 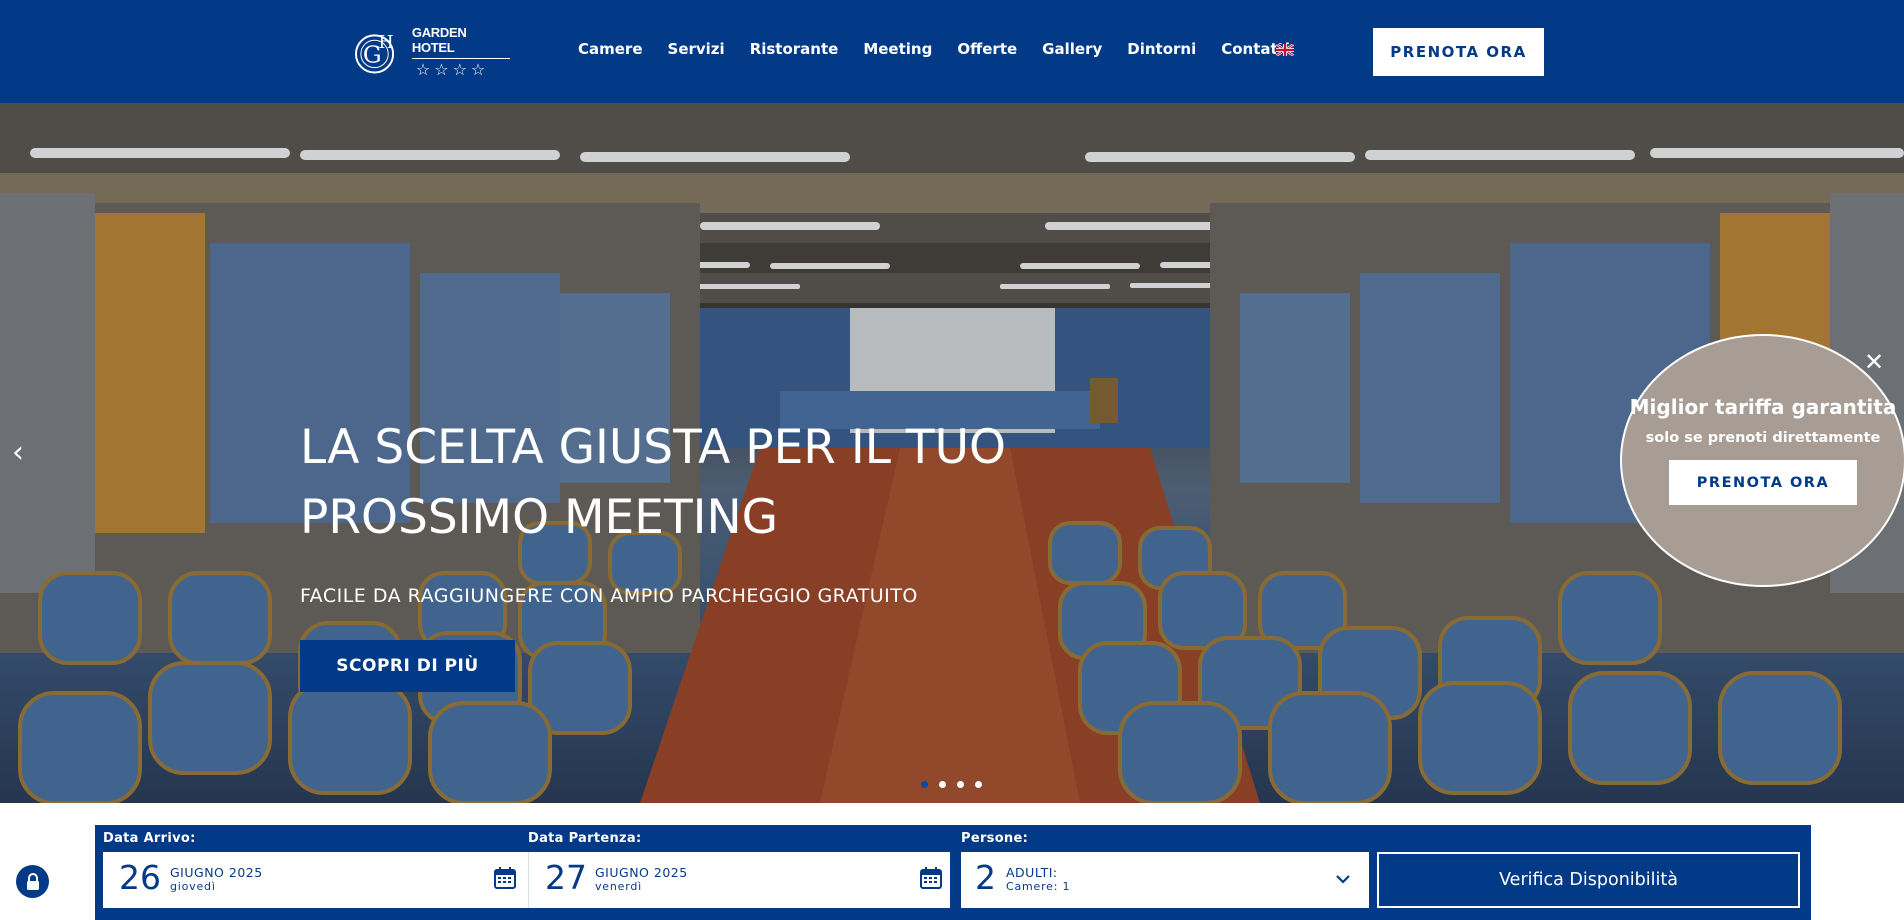 I want to click on arrivo-label: Data Arrivo:, so click(x=149, y=838).